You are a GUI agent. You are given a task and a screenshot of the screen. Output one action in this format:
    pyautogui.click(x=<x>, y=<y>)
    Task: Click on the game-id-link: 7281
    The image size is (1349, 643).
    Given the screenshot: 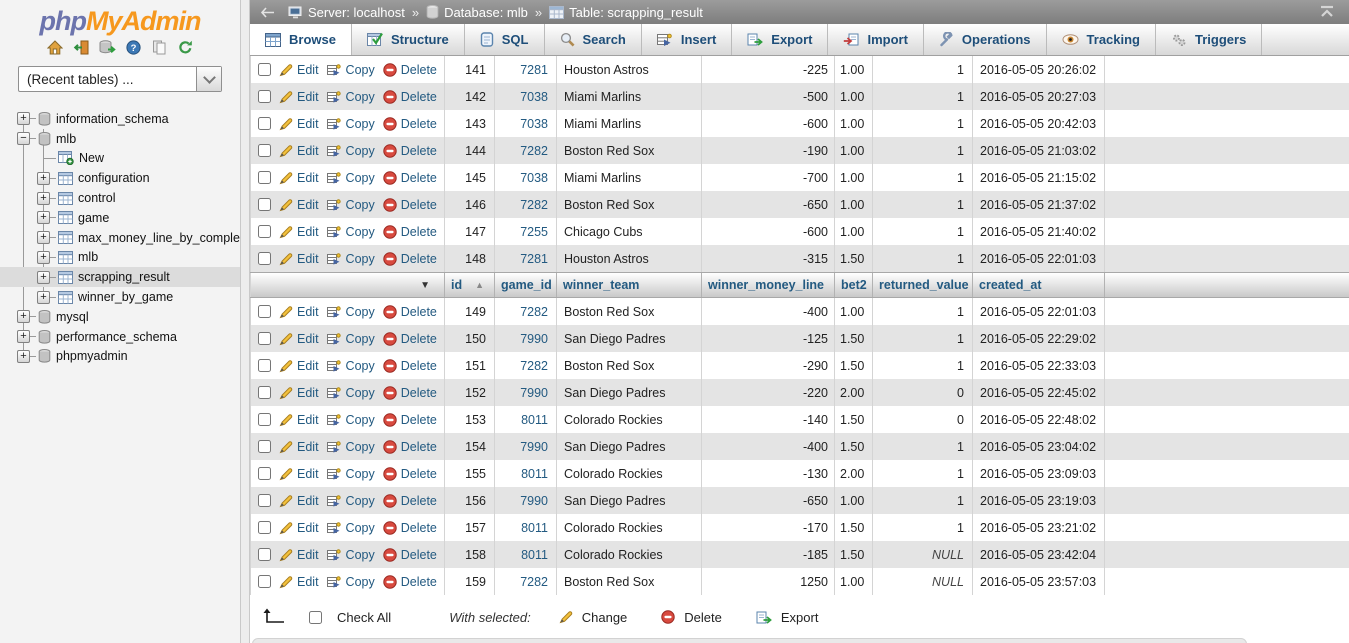 What is the action you would take?
    pyautogui.click(x=534, y=70)
    